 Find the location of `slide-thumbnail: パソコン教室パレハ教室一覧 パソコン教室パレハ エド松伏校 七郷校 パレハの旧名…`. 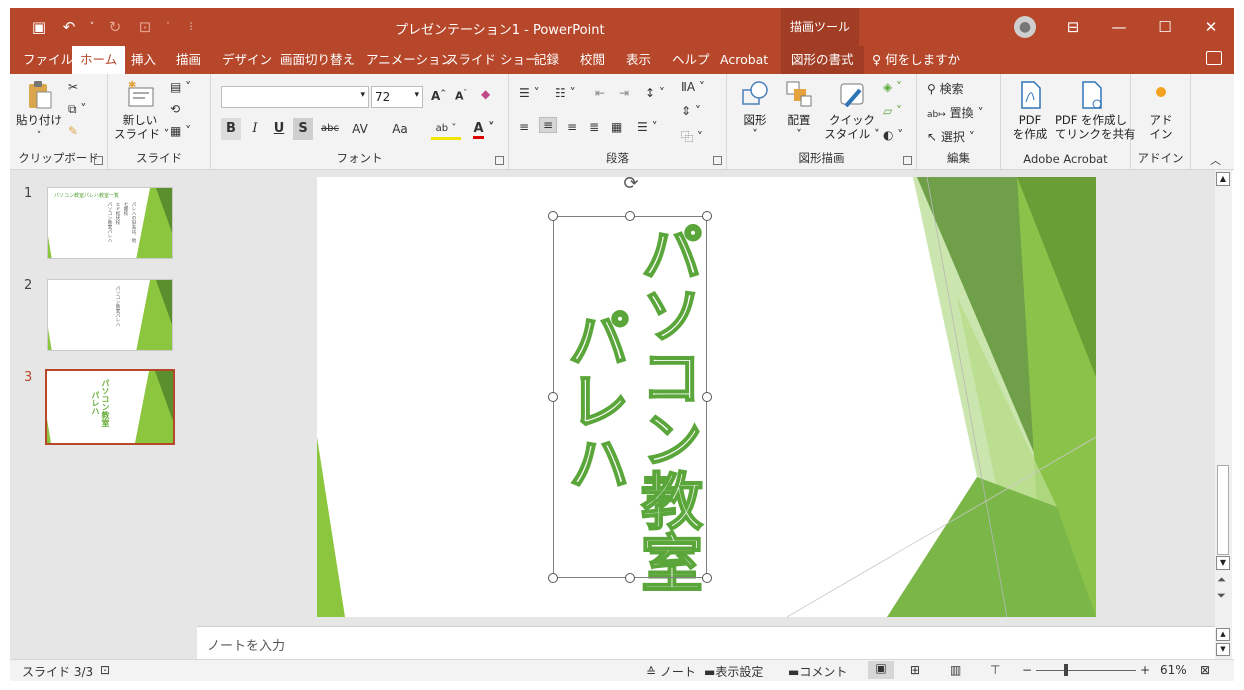

slide-thumbnail: パソコン教室パレハ教室一覧 パソコン教室パレハ エド松伏校 七郷校 パレハの旧名… is located at coordinates (110, 223).